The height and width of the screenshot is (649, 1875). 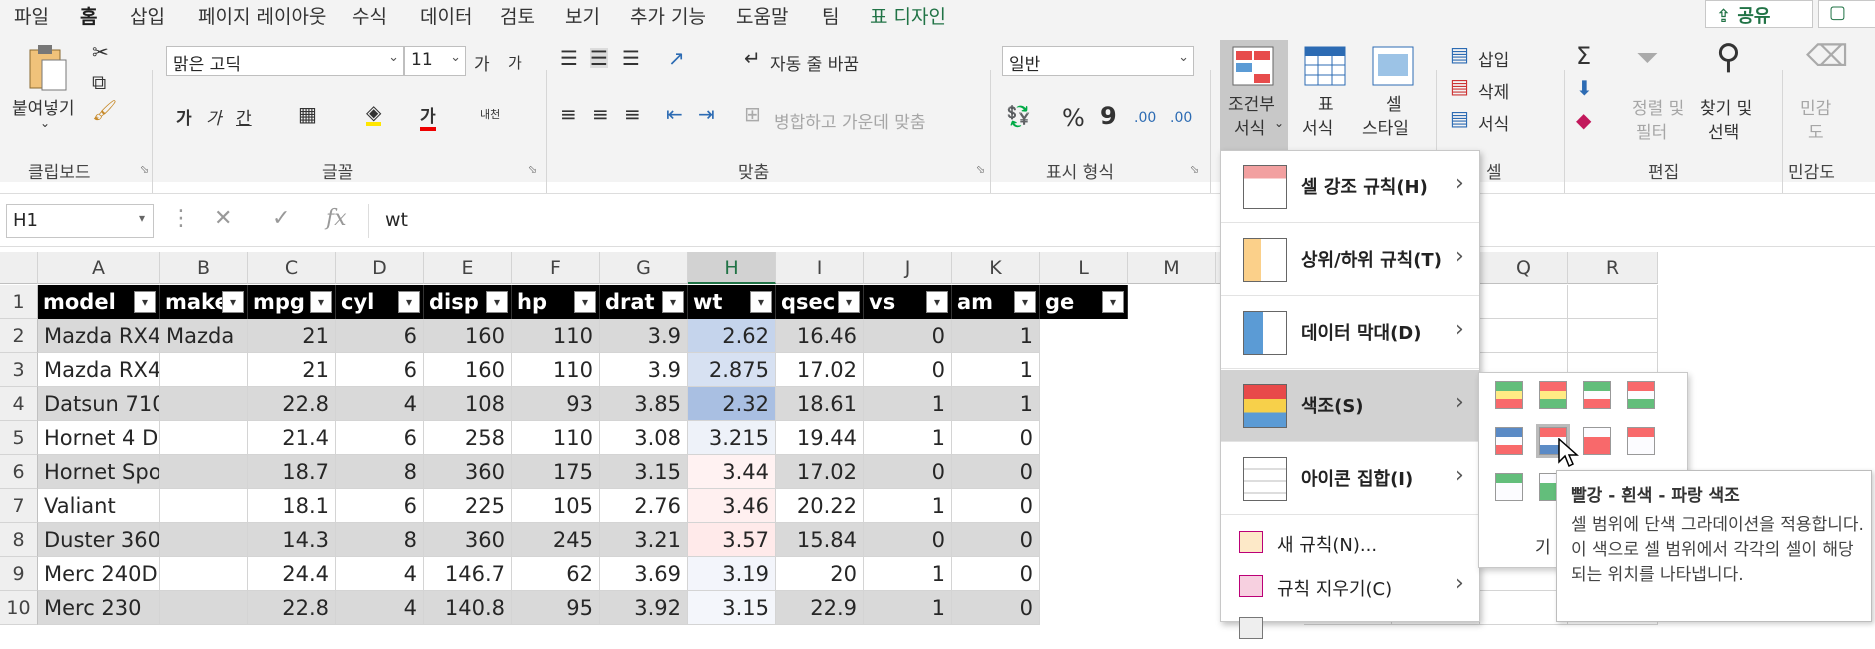 I want to click on column-header-m: M, so click(x=1172, y=268).